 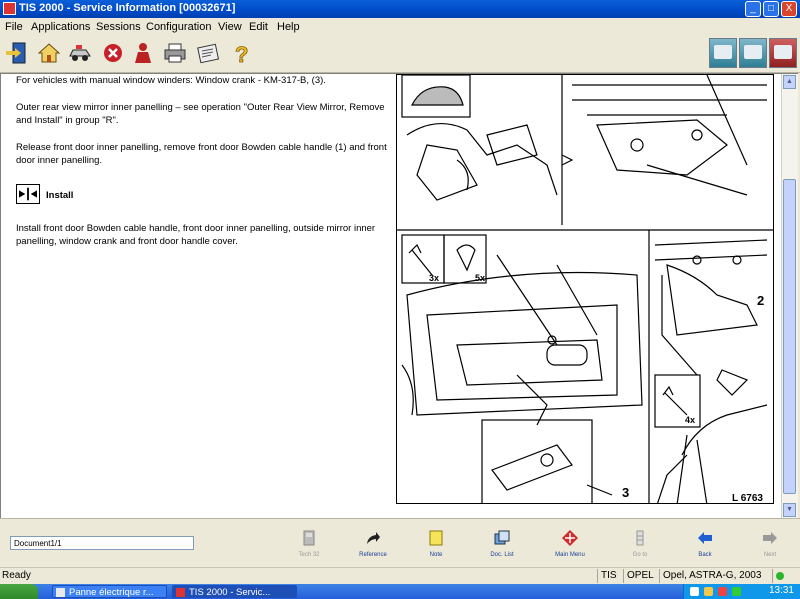 What do you see at coordinates (760, 300) in the screenshot?
I see `callout-2: 2` at bounding box center [760, 300].